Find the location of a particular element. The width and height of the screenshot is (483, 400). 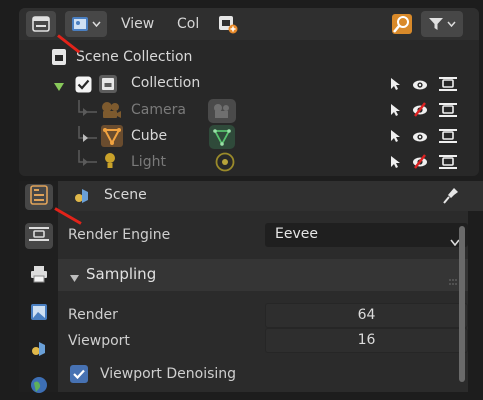

properties-header: Scene is located at coordinates (270, 196).